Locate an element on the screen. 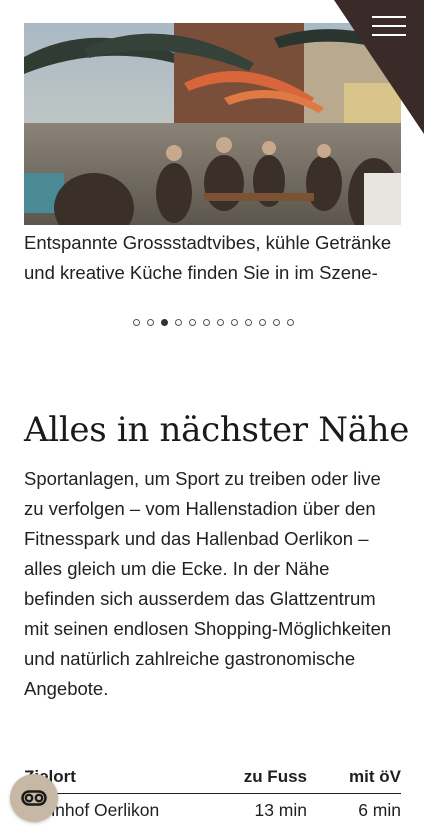 This screenshot has width=424, height=833. cookie-settings-button is located at coordinates (34, 798).